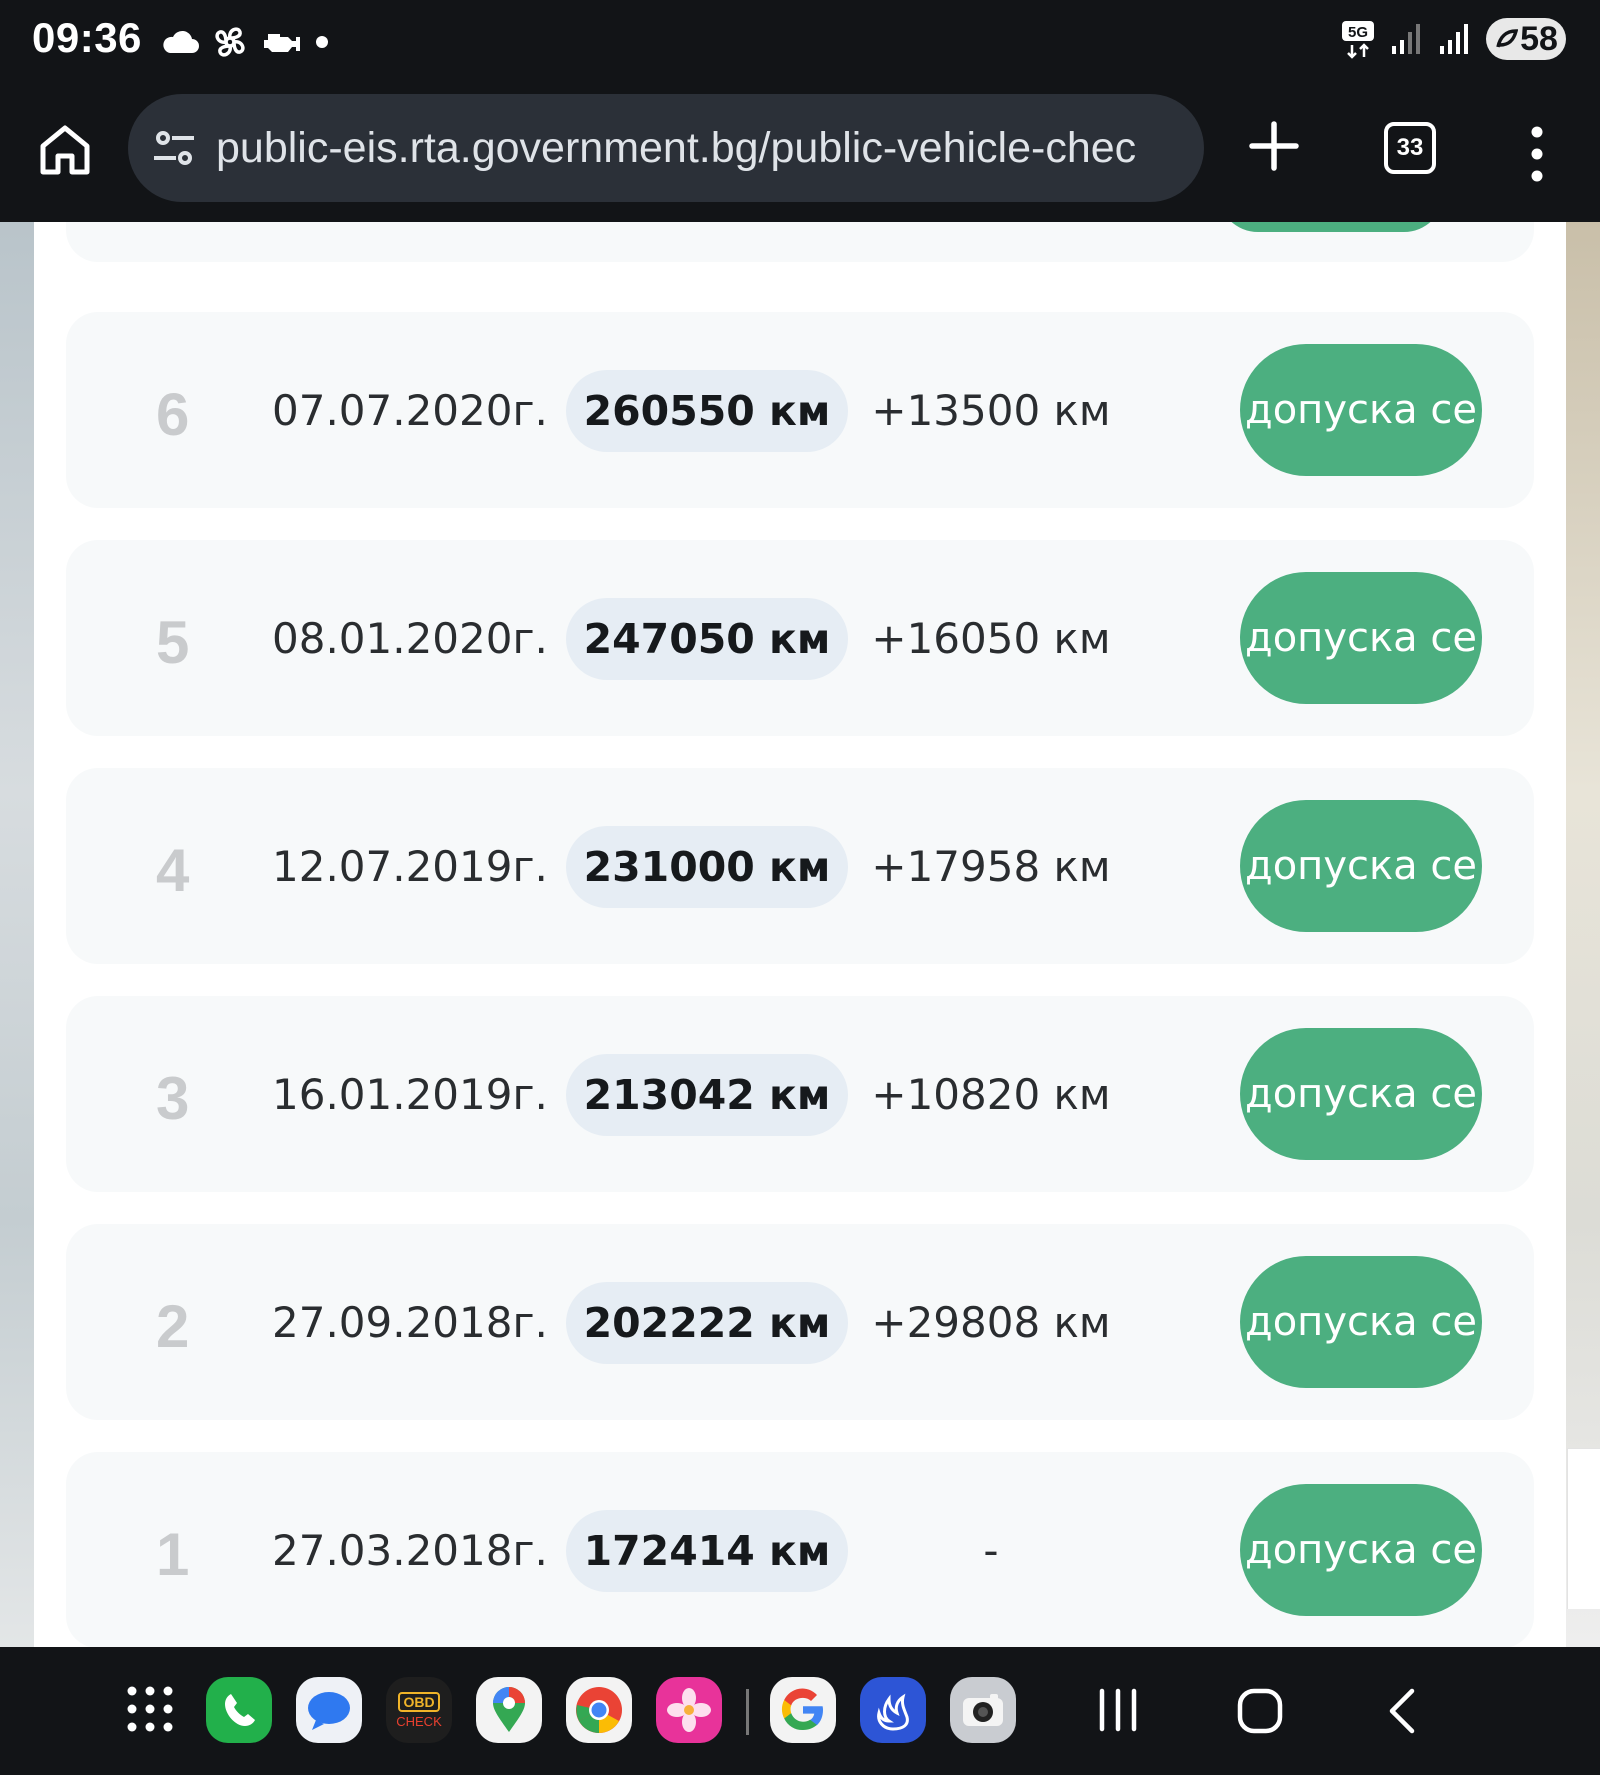 The height and width of the screenshot is (1775, 1600). I want to click on inspection-row: 1 27.03.2018г. 172414 км - допуска се, so click(800, 1549).